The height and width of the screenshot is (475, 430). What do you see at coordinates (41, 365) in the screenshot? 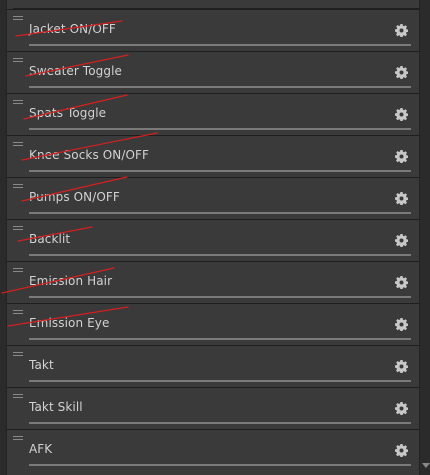
I see `item-label: Takt` at bounding box center [41, 365].